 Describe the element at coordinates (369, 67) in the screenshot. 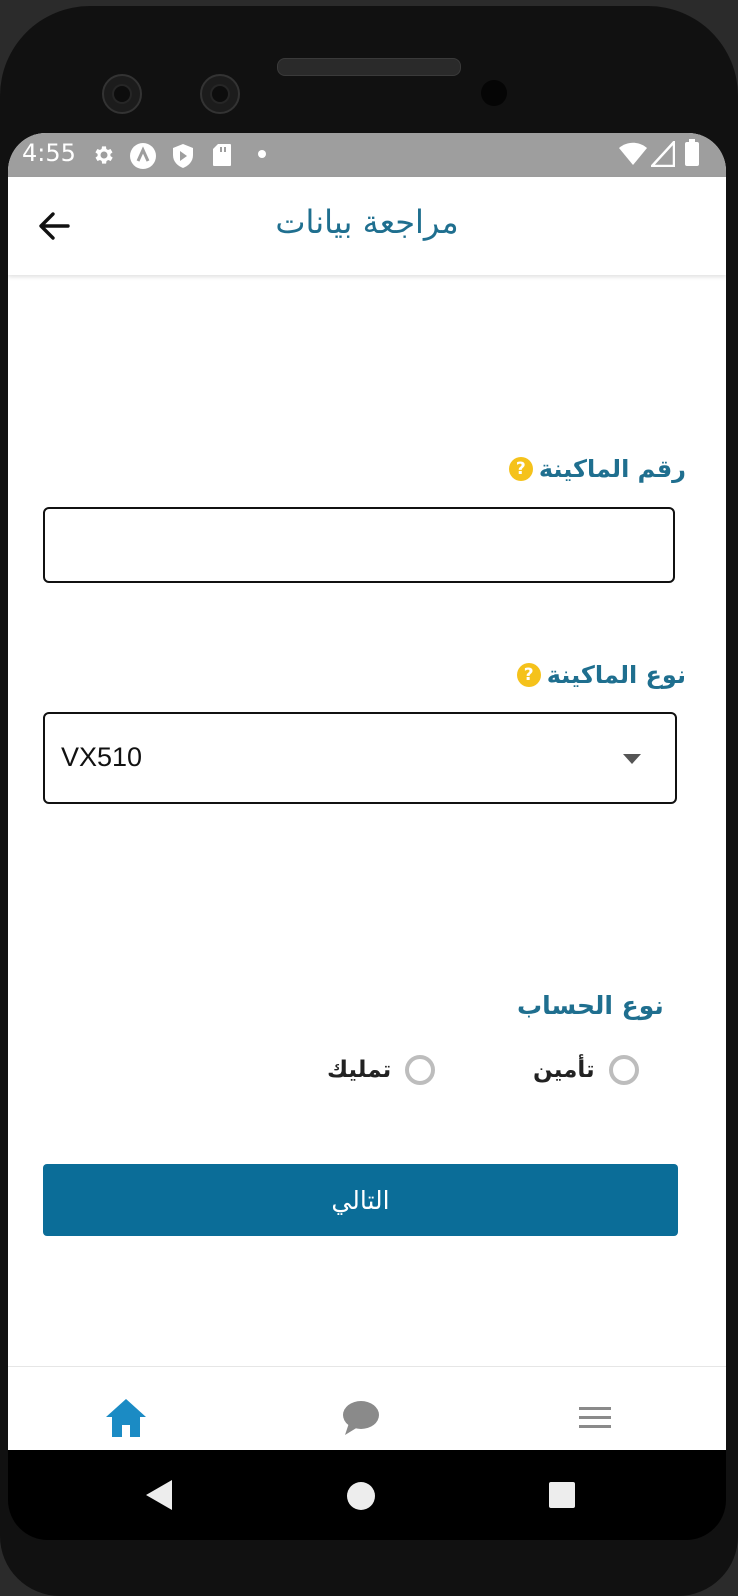

I see `earpiece-speaker` at that location.